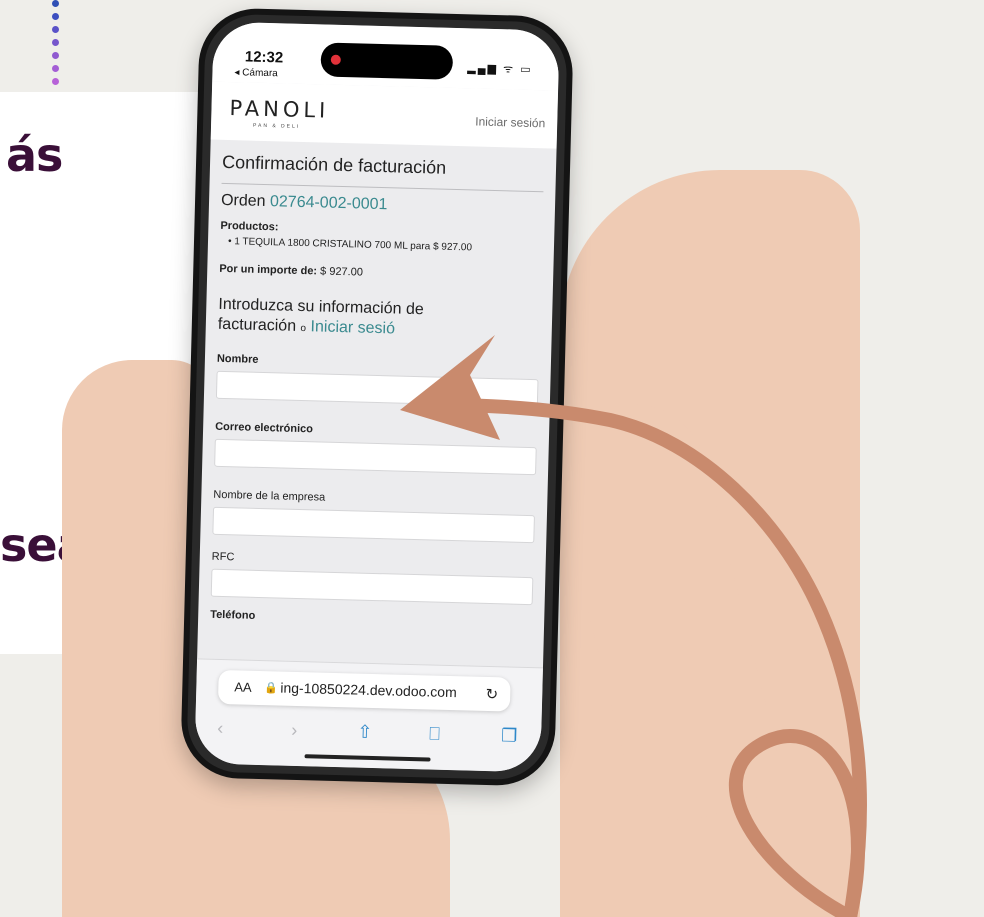 The width and height of the screenshot is (984, 917). What do you see at coordinates (796, 823) in the screenshot?
I see `arrow-loop` at bounding box center [796, 823].